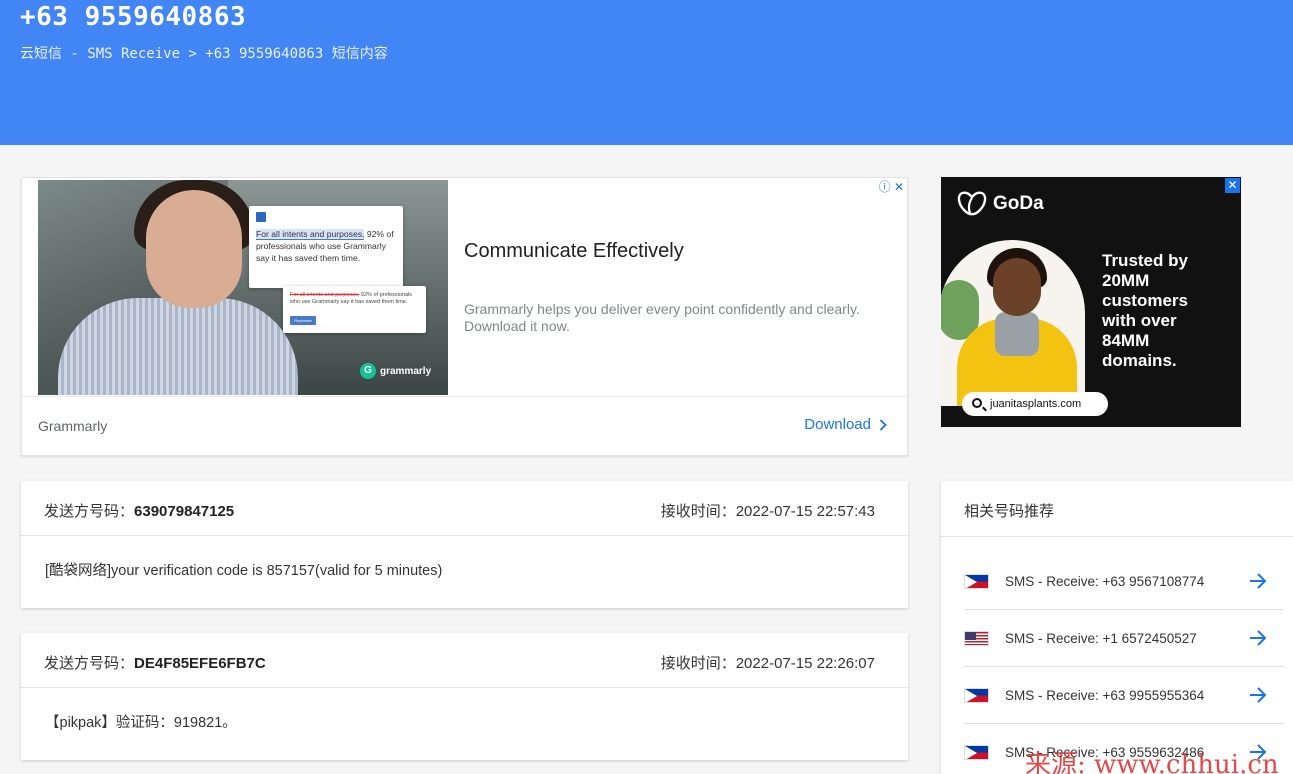  What do you see at coordinates (1017, 287) in the screenshot?
I see `ad-photo-face` at bounding box center [1017, 287].